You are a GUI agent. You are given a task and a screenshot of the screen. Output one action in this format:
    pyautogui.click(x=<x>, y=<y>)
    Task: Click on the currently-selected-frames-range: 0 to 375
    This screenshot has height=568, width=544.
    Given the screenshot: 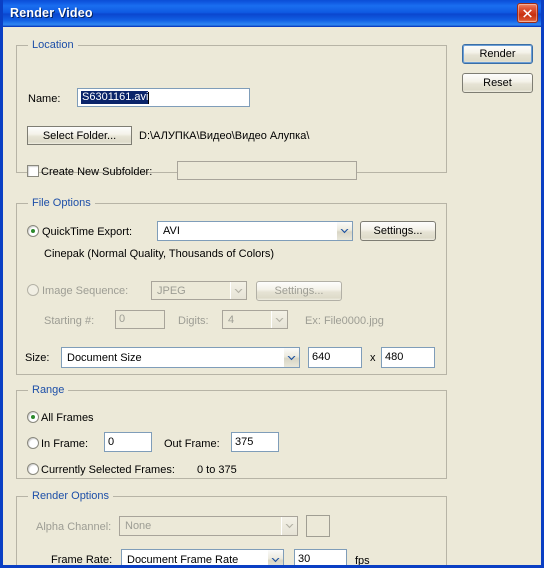 What is the action you would take?
    pyautogui.click(x=217, y=470)
    